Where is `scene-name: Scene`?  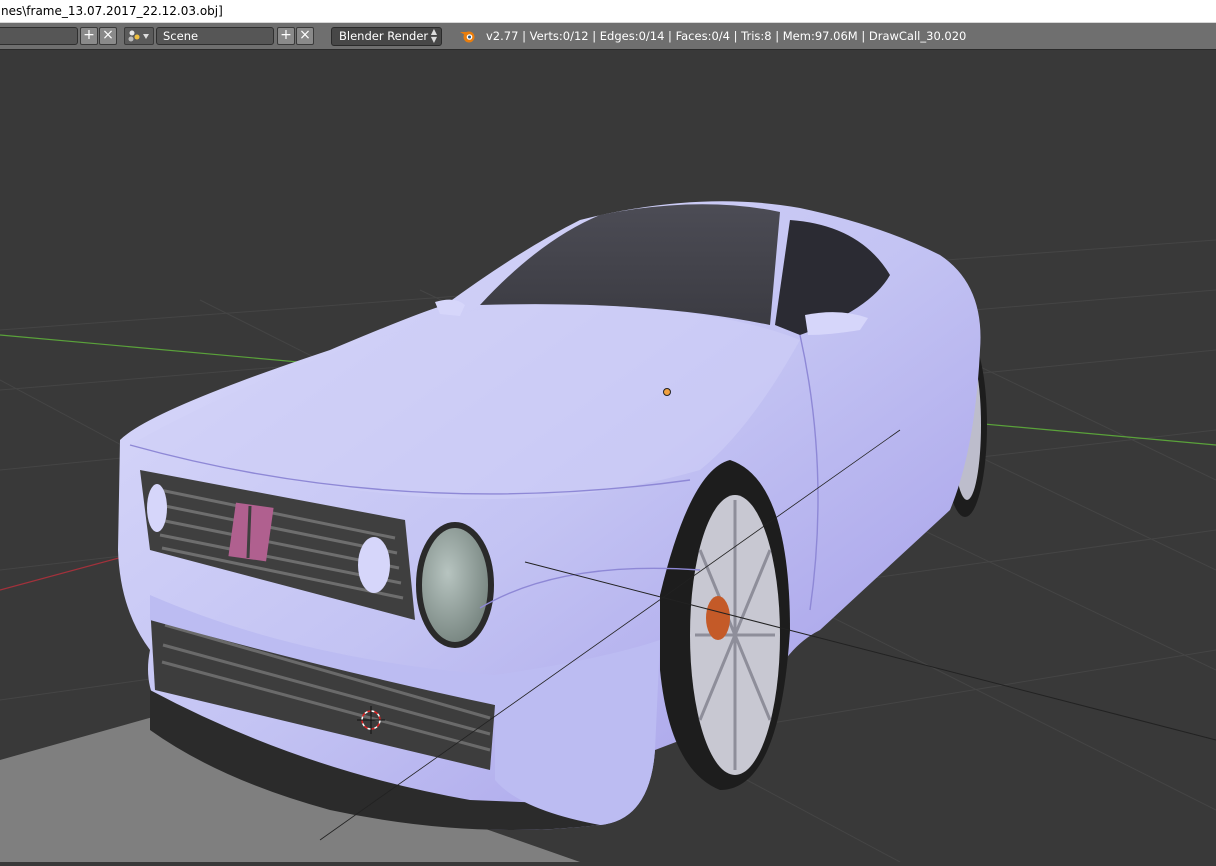 scene-name: Scene is located at coordinates (181, 36).